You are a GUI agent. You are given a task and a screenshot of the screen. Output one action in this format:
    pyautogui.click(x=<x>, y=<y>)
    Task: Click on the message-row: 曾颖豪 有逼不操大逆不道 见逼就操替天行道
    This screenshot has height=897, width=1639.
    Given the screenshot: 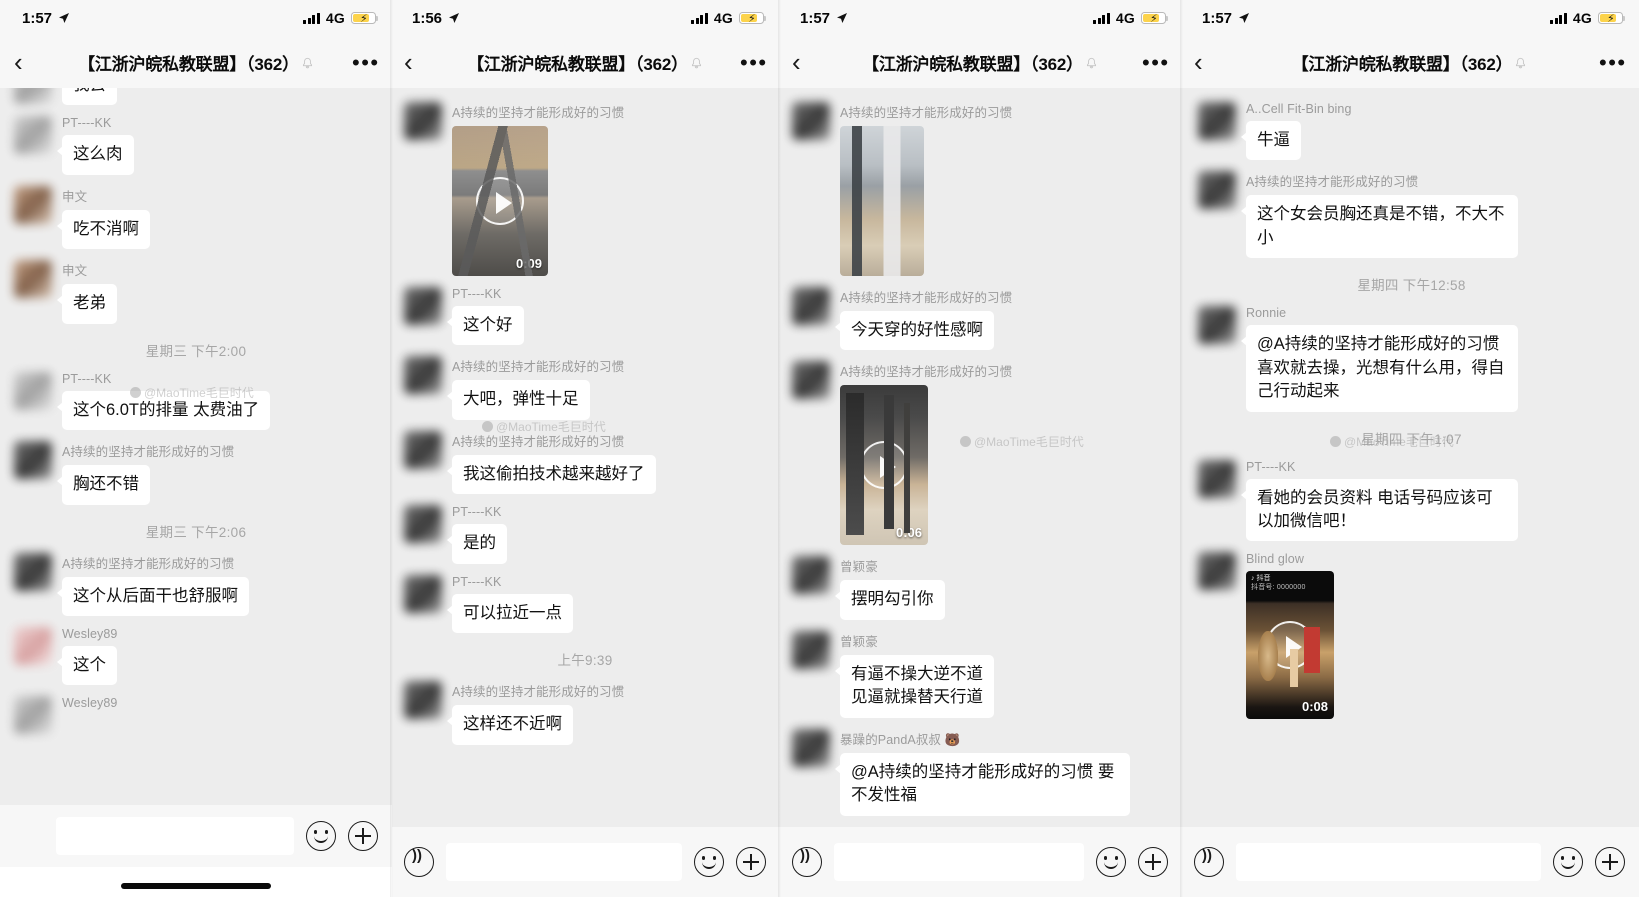 What is the action you would take?
    pyautogui.click(x=980, y=674)
    